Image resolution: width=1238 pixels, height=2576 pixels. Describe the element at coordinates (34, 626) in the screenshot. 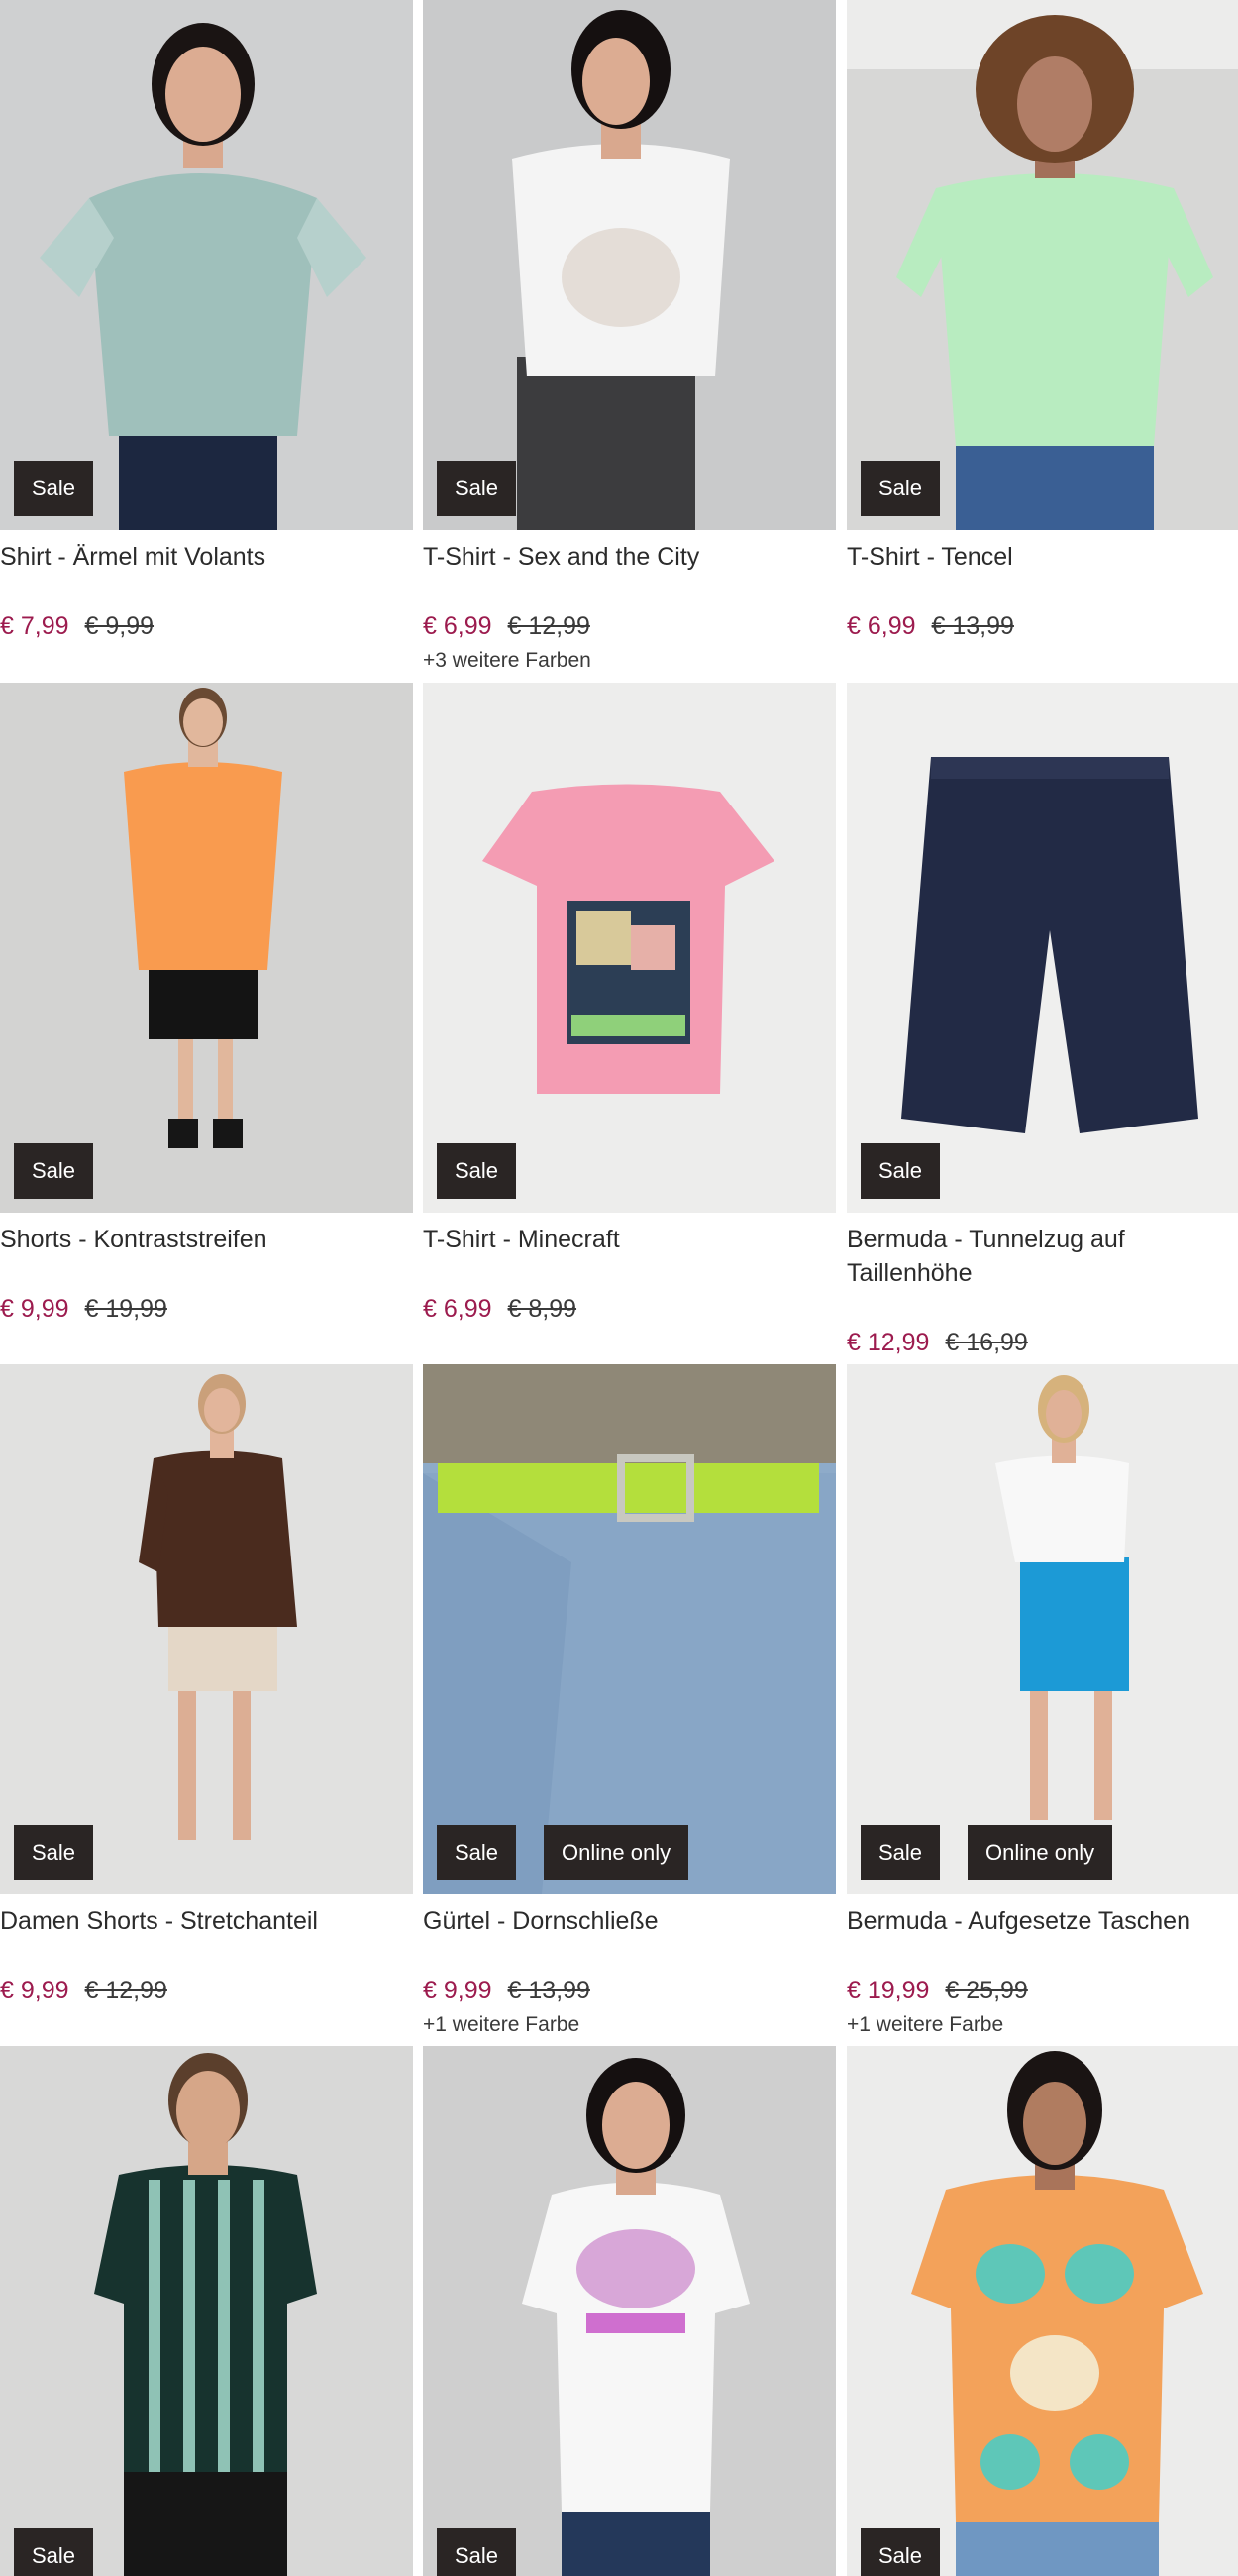

I see `sale-price: € 7,99` at that location.